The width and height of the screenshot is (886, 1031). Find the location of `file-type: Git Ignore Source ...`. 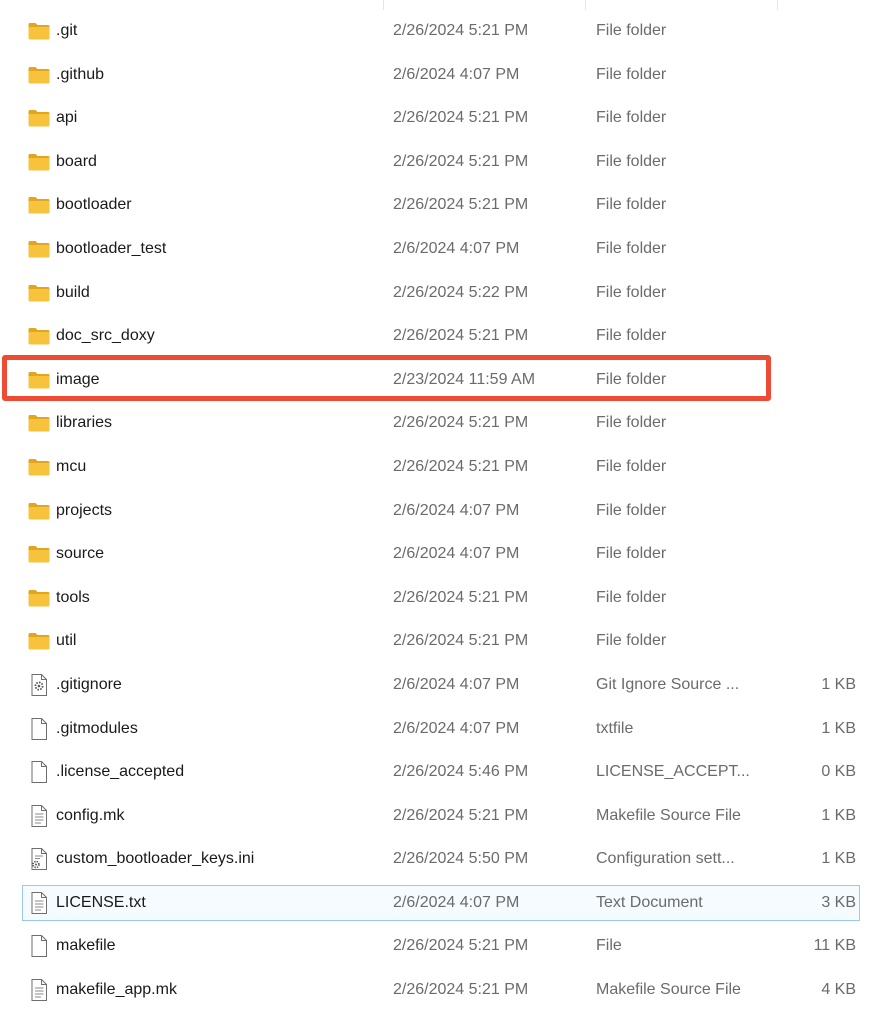

file-type: Git Ignore Source ... is located at coordinates (668, 684).